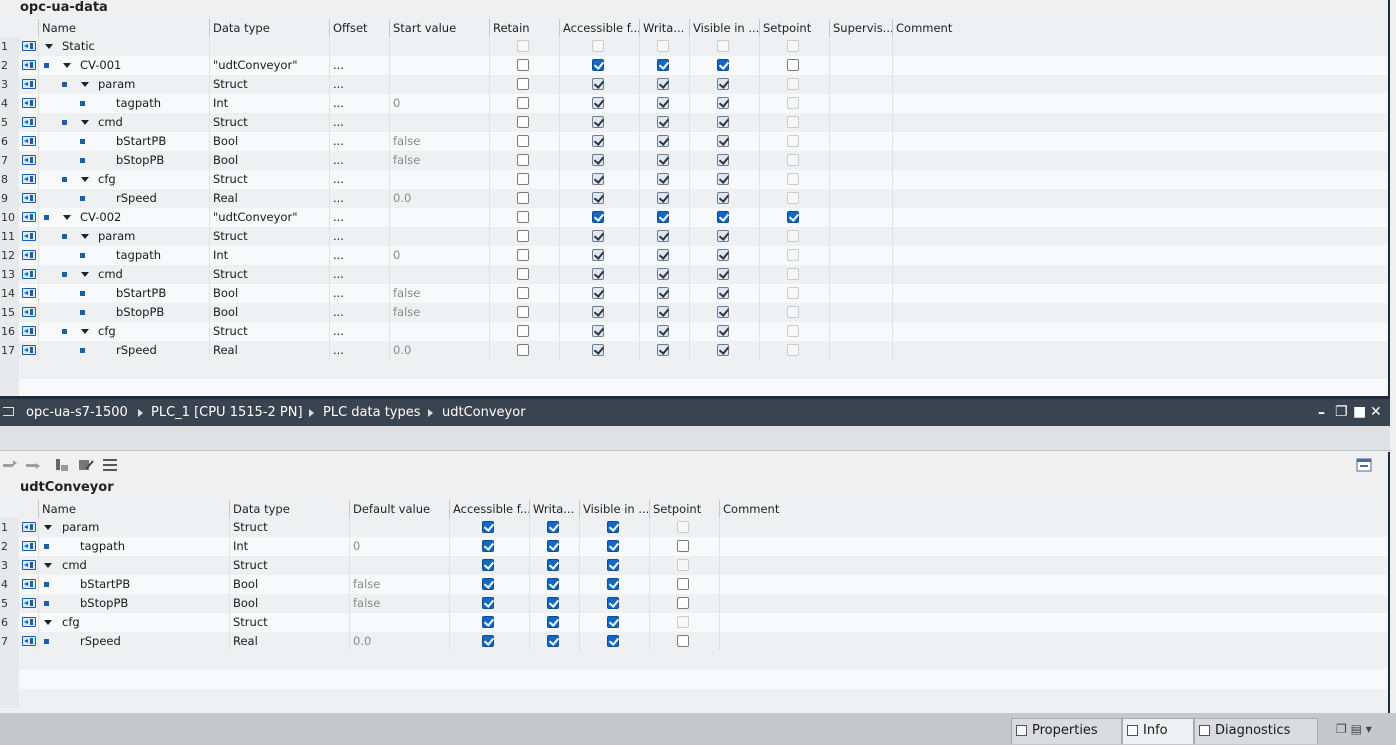  What do you see at coordinates (695, 603) in the screenshot?
I see `table-row: 5 bStopPB Bool false` at bounding box center [695, 603].